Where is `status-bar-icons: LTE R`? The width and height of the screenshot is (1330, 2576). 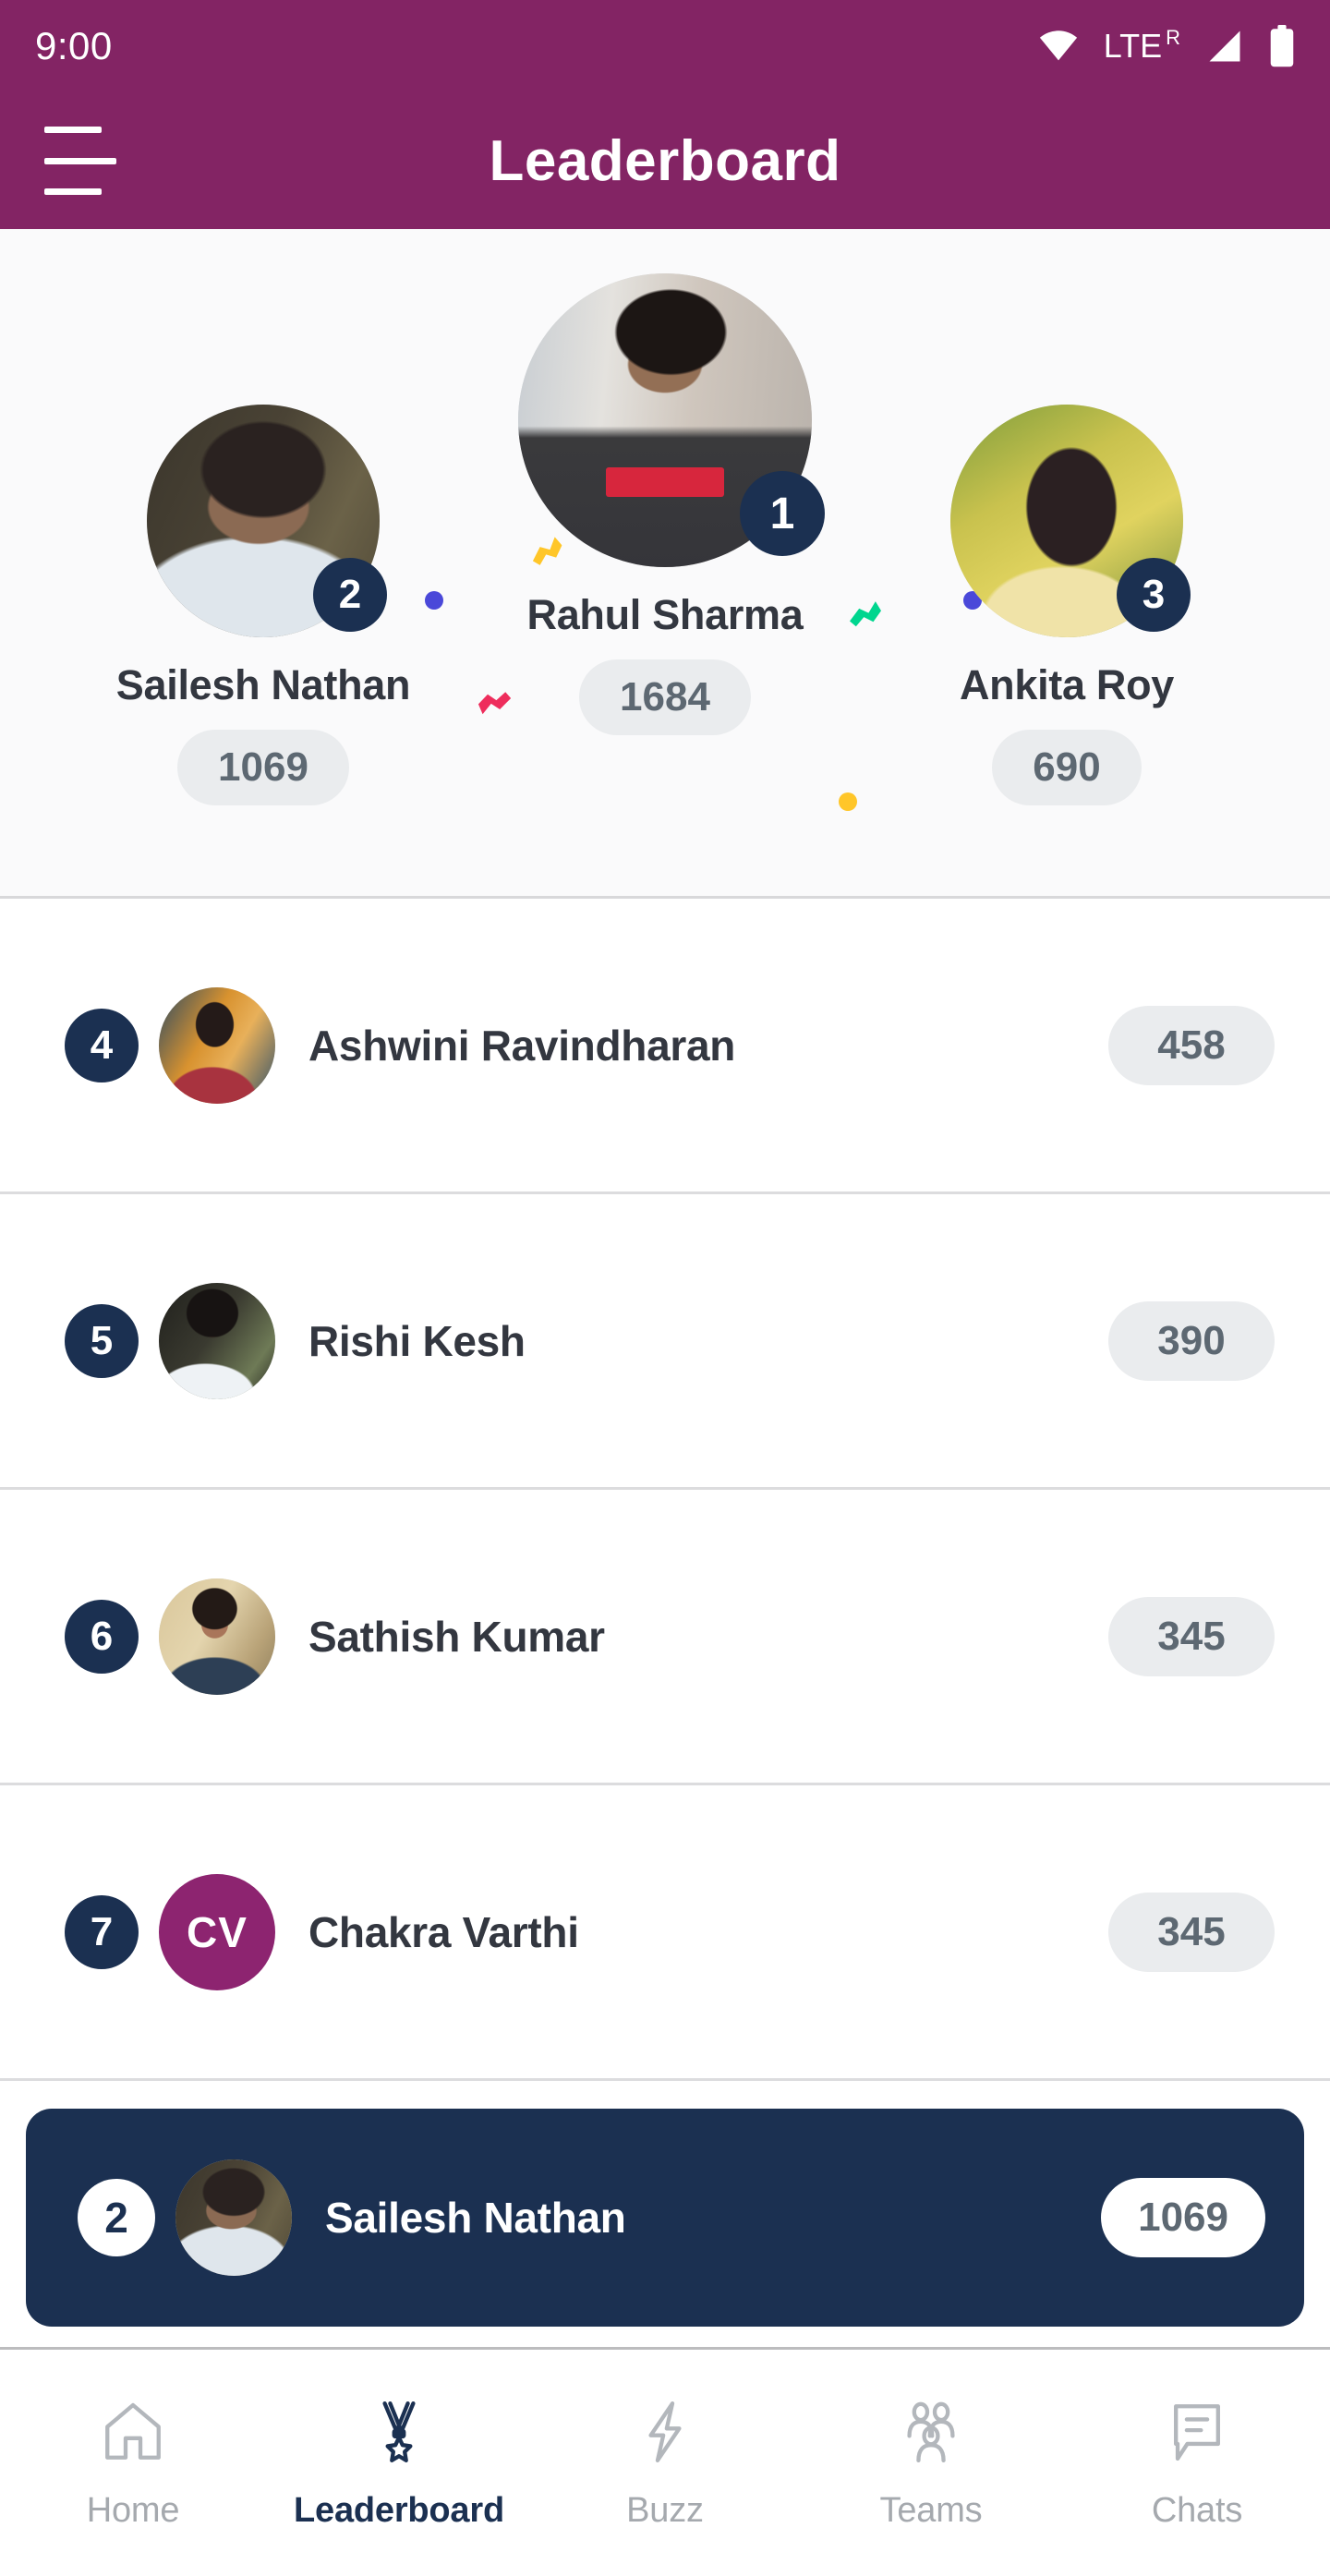
status-bar-icons: LTE R is located at coordinates (1166, 46).